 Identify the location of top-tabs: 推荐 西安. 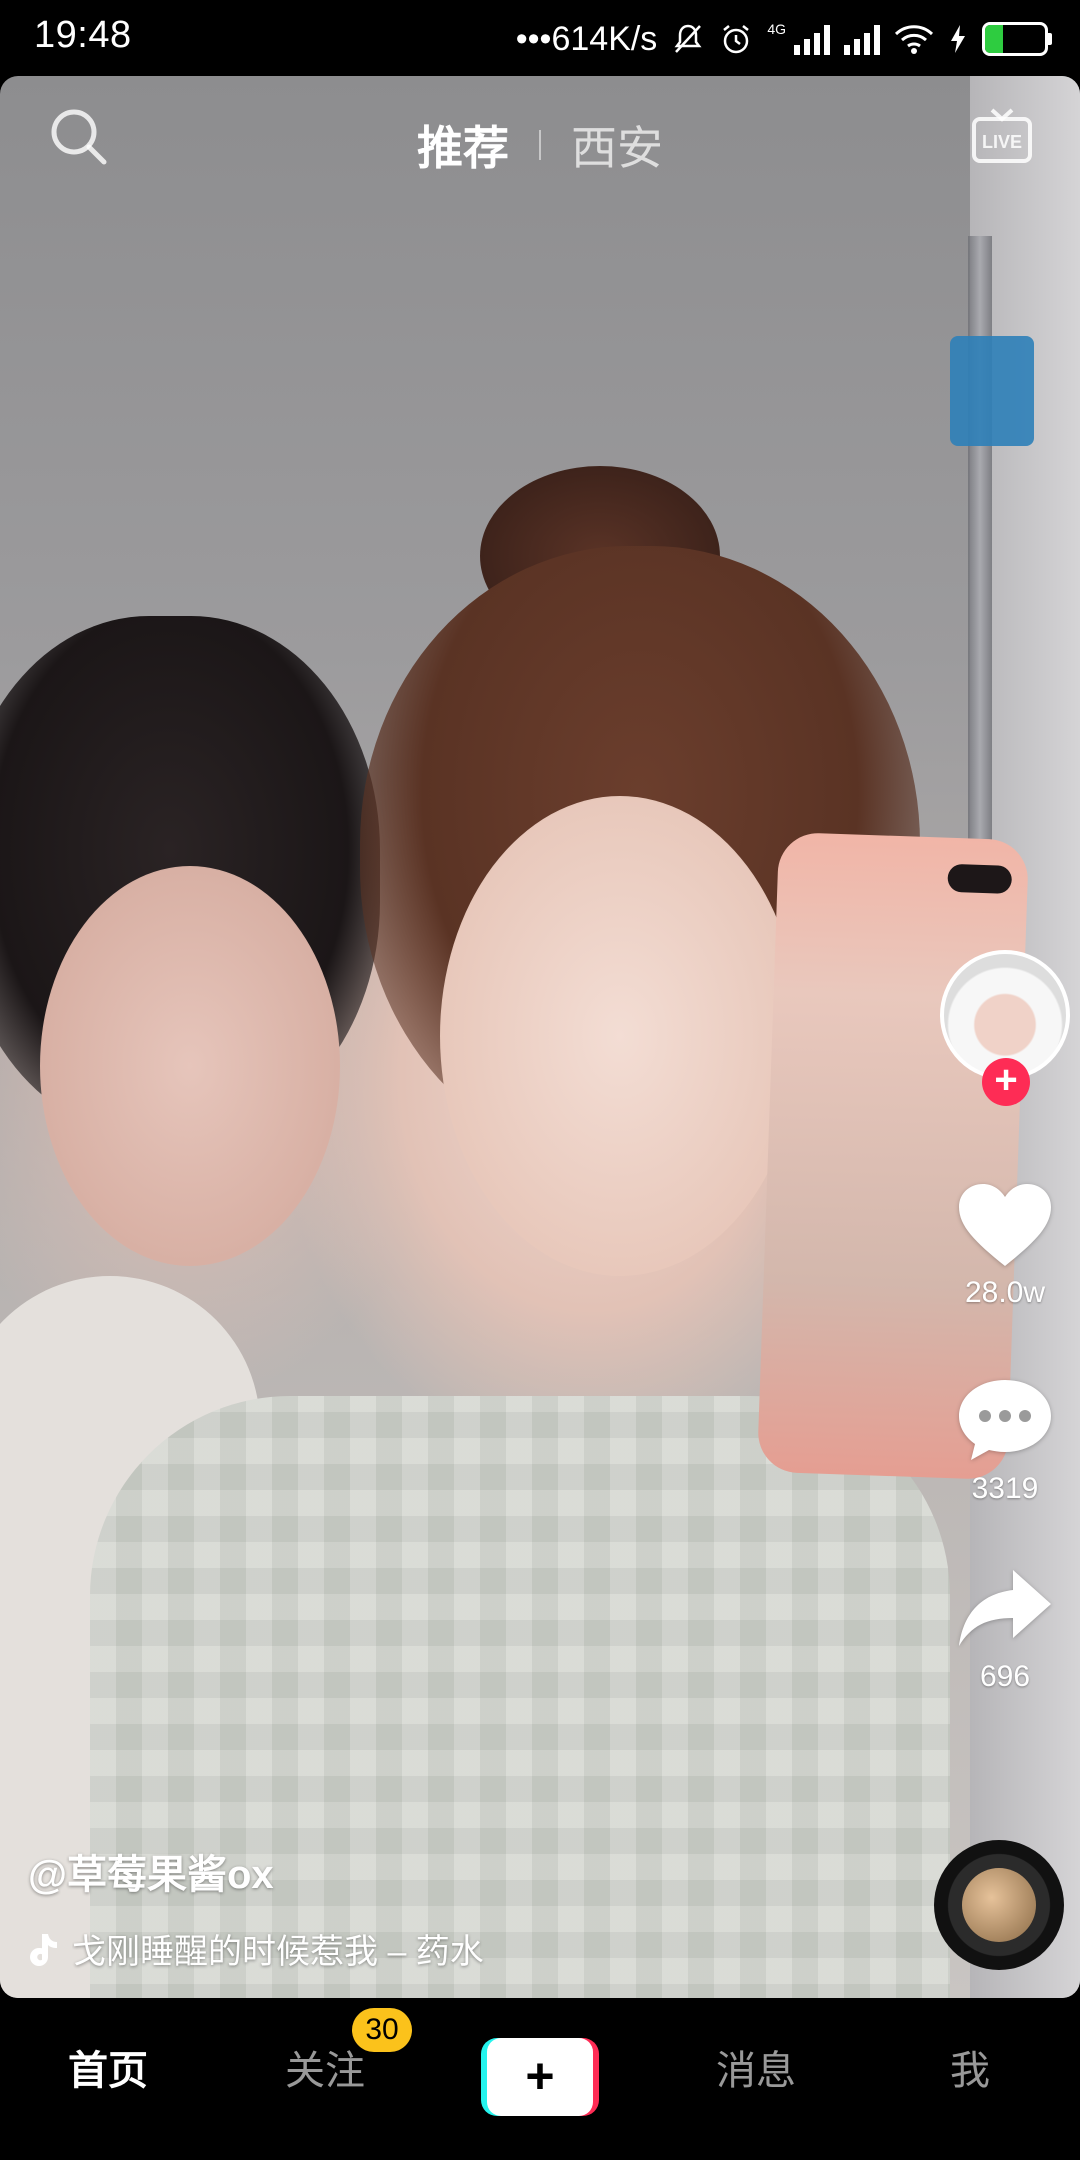
(540, 145).